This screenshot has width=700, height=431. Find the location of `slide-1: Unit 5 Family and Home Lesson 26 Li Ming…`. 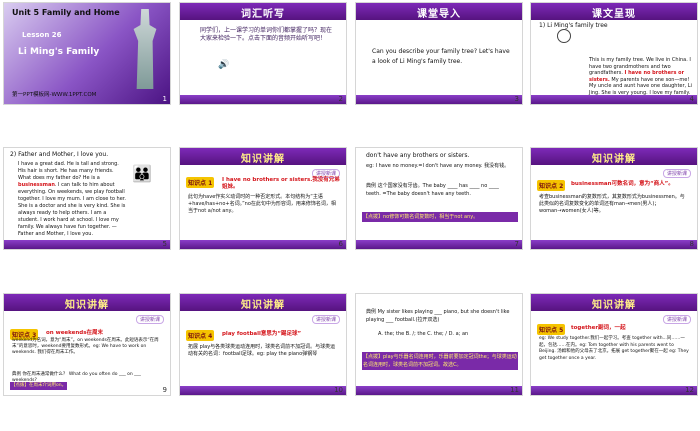

slide-1: Unit 5 Family and Home Lesson 26 Li Ming… is located at coordinates (87, 53).